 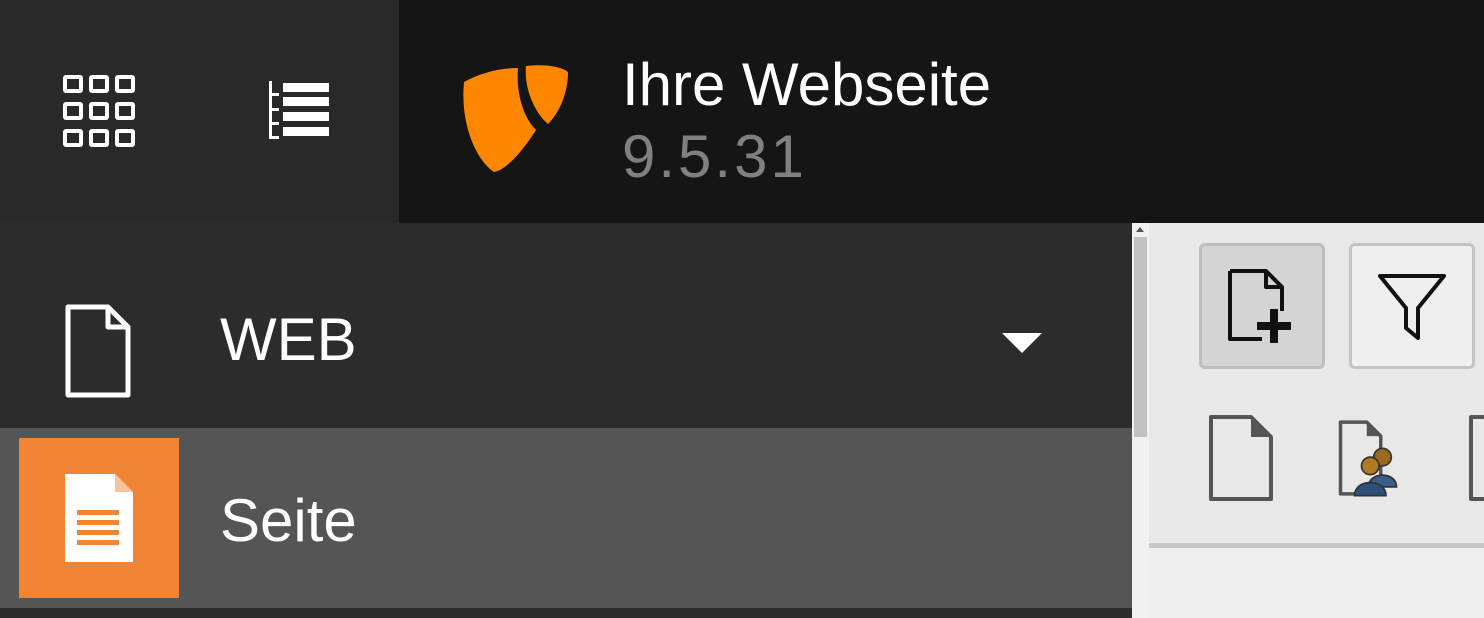 I want to click on typo3-logo-icon, so click(x=513, y=117).